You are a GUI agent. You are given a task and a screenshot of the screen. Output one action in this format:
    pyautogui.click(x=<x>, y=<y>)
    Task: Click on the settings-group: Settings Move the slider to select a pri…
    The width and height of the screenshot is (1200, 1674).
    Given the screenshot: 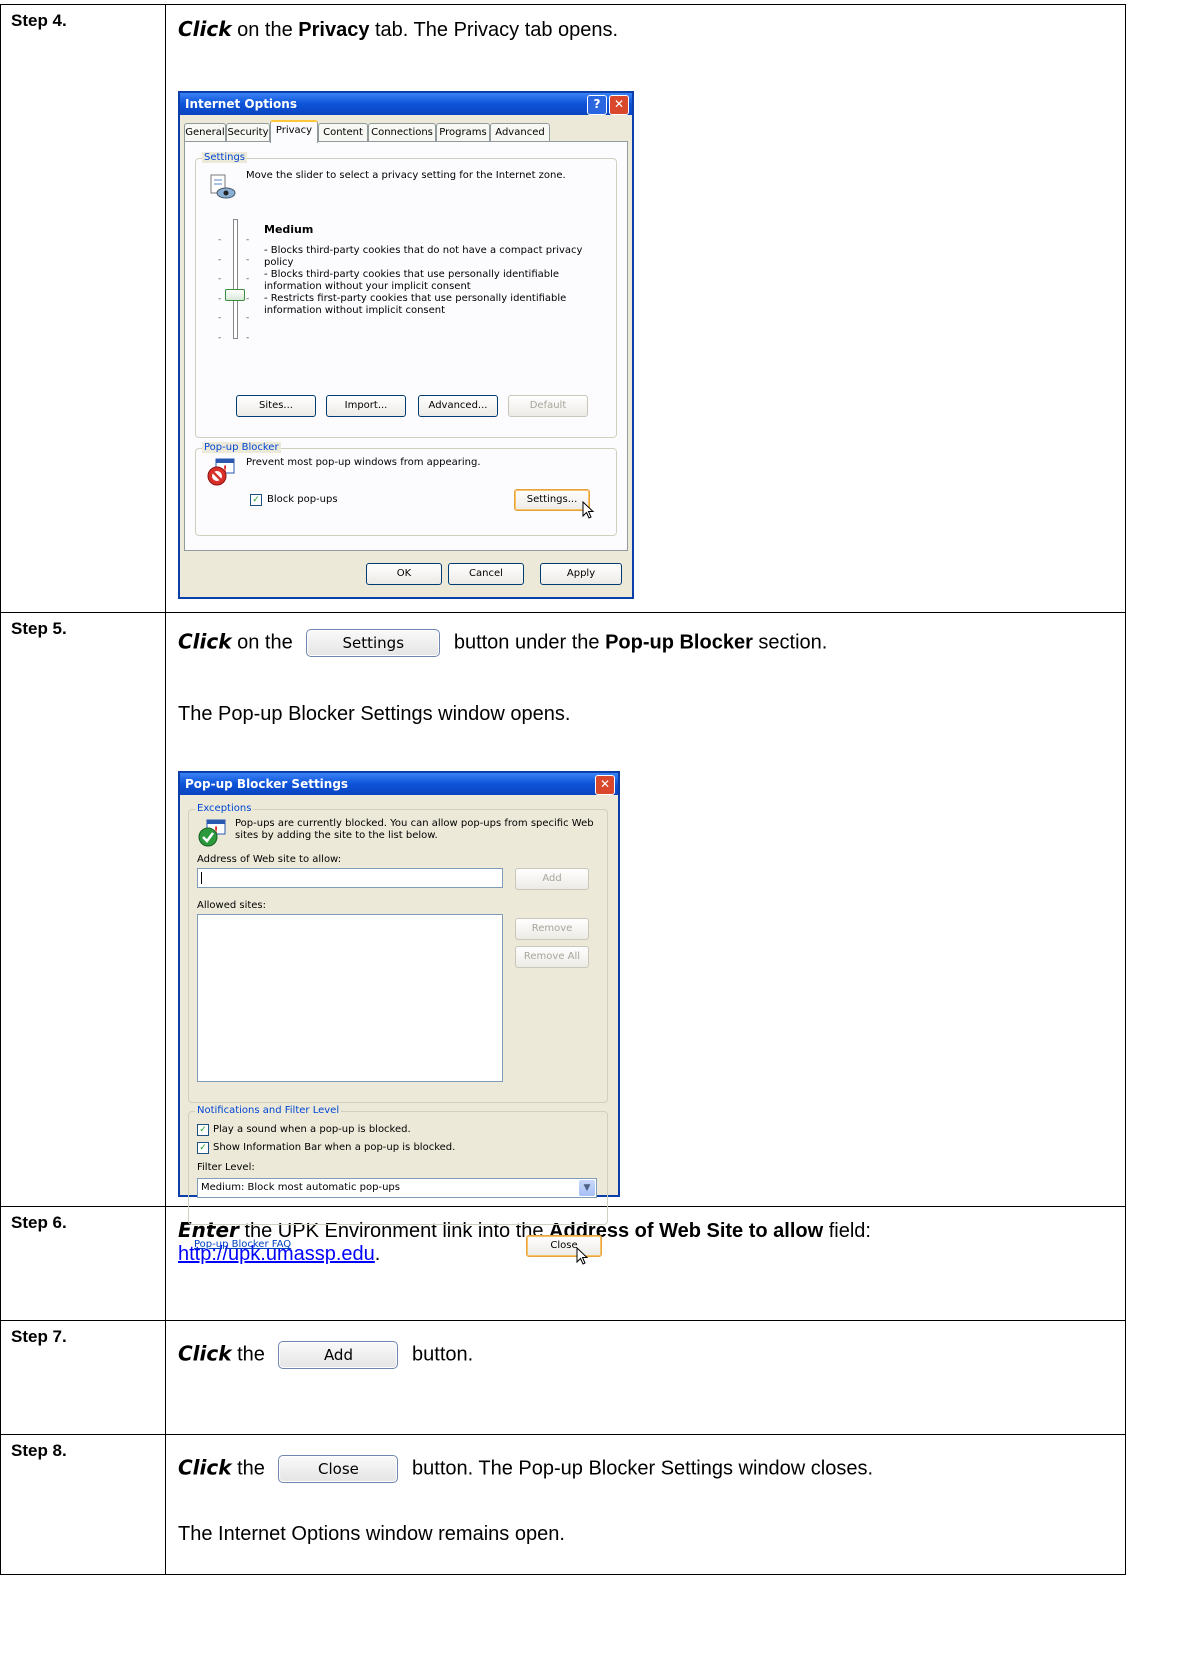 What is the action you would take?
    pyautogui.click(x=406, y=295)
    